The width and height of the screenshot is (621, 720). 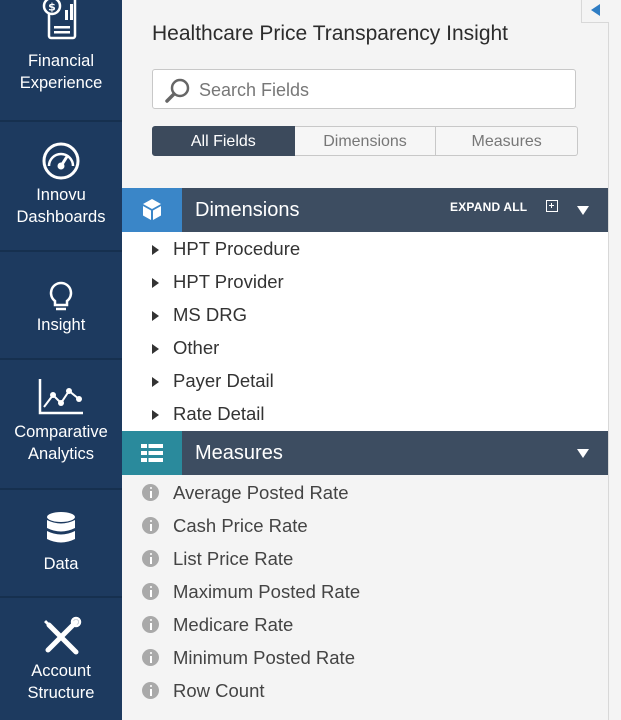 I want to click on list-icon, so click(x=152, y=453).